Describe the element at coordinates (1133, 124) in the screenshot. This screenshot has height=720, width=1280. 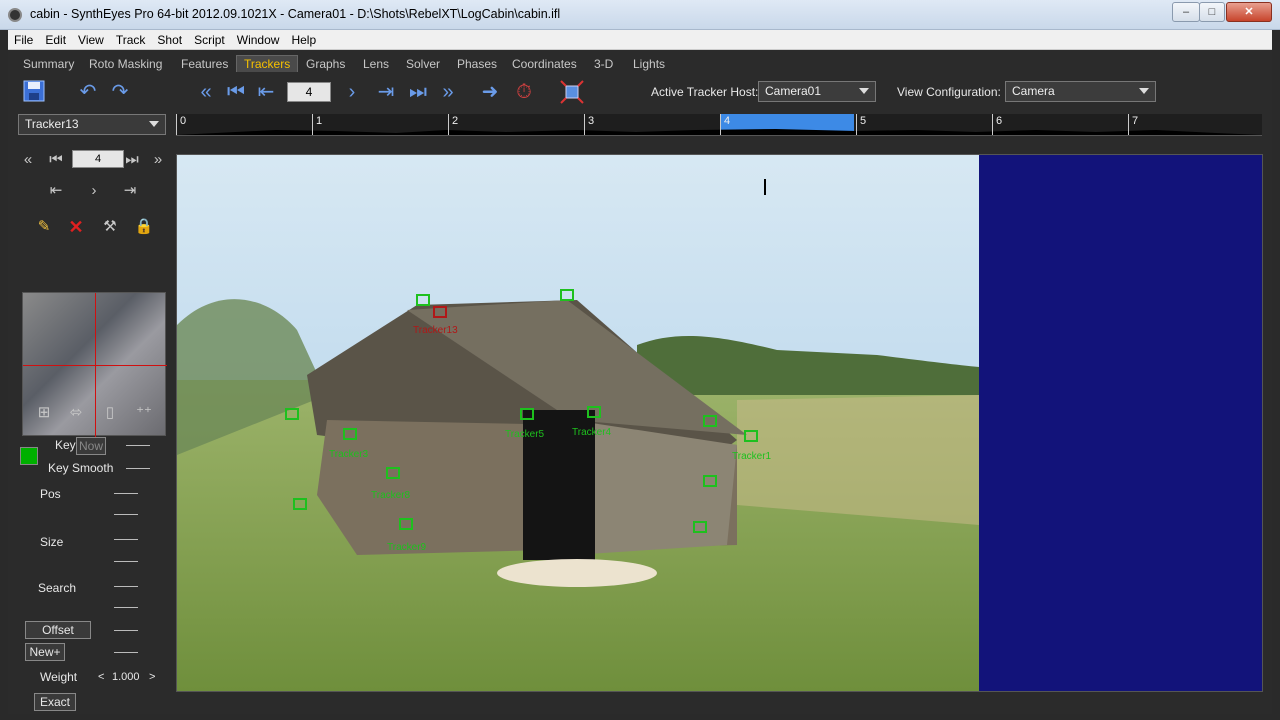
I see `timeline-tick: 7` at that location.